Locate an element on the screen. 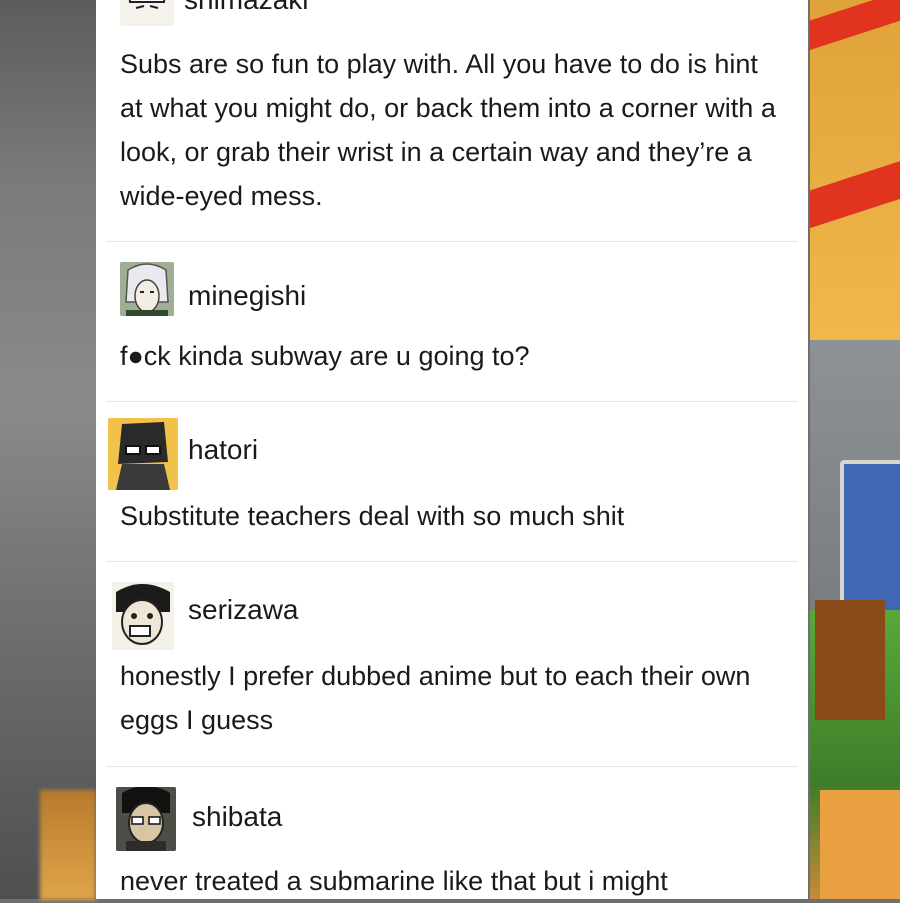 The image size is (900, 903). avatar-minegishi-icon is located at coordinates (147, 289).